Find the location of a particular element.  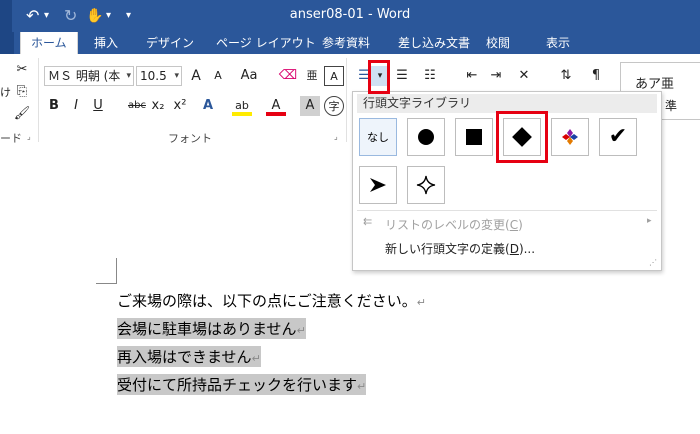

list-level-icon: ⇇ is located at coordinates (368, 221).